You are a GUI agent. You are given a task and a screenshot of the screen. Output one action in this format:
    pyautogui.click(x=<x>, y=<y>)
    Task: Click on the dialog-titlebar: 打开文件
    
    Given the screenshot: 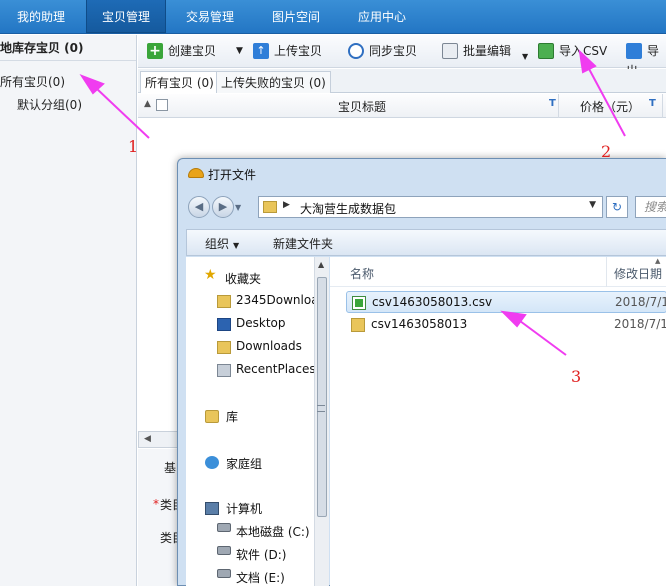 What is the action you would take?
    pyautogui.click(x=422, y=173)
    